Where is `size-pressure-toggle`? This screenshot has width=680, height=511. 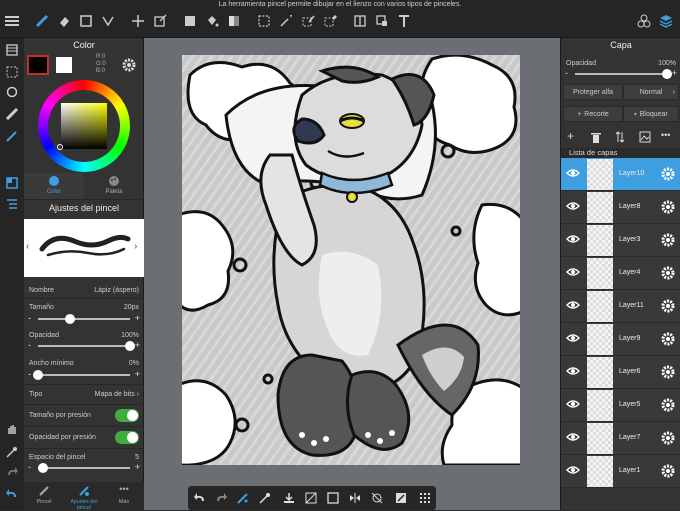
size-pressure-toggle is located at coordinates (127, 415).